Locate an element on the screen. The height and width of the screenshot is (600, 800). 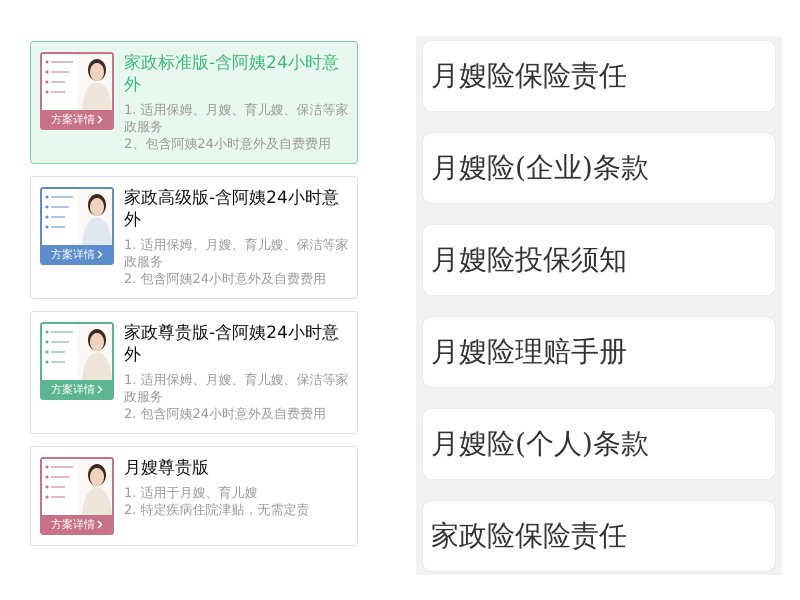
plan-card: 方案详情 月嫂尊贵版 1. 适用于月嫂、育儿嫂 2. 特定疾病住院津贴，无需定责 is located at coordinates (194, 496).